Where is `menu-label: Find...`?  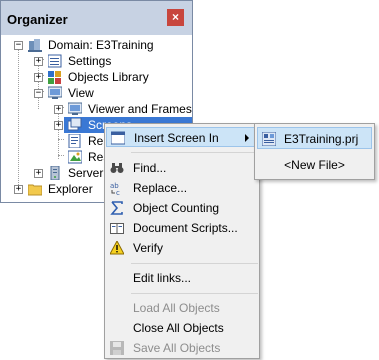
menu-label: Find... is located at coordinates (150, 168).